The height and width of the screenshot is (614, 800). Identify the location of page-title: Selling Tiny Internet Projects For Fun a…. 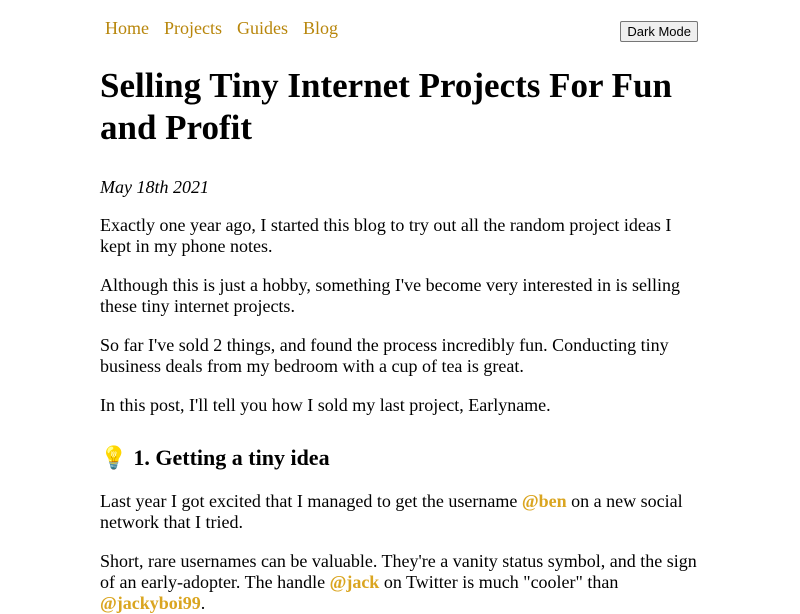
(386, 106).